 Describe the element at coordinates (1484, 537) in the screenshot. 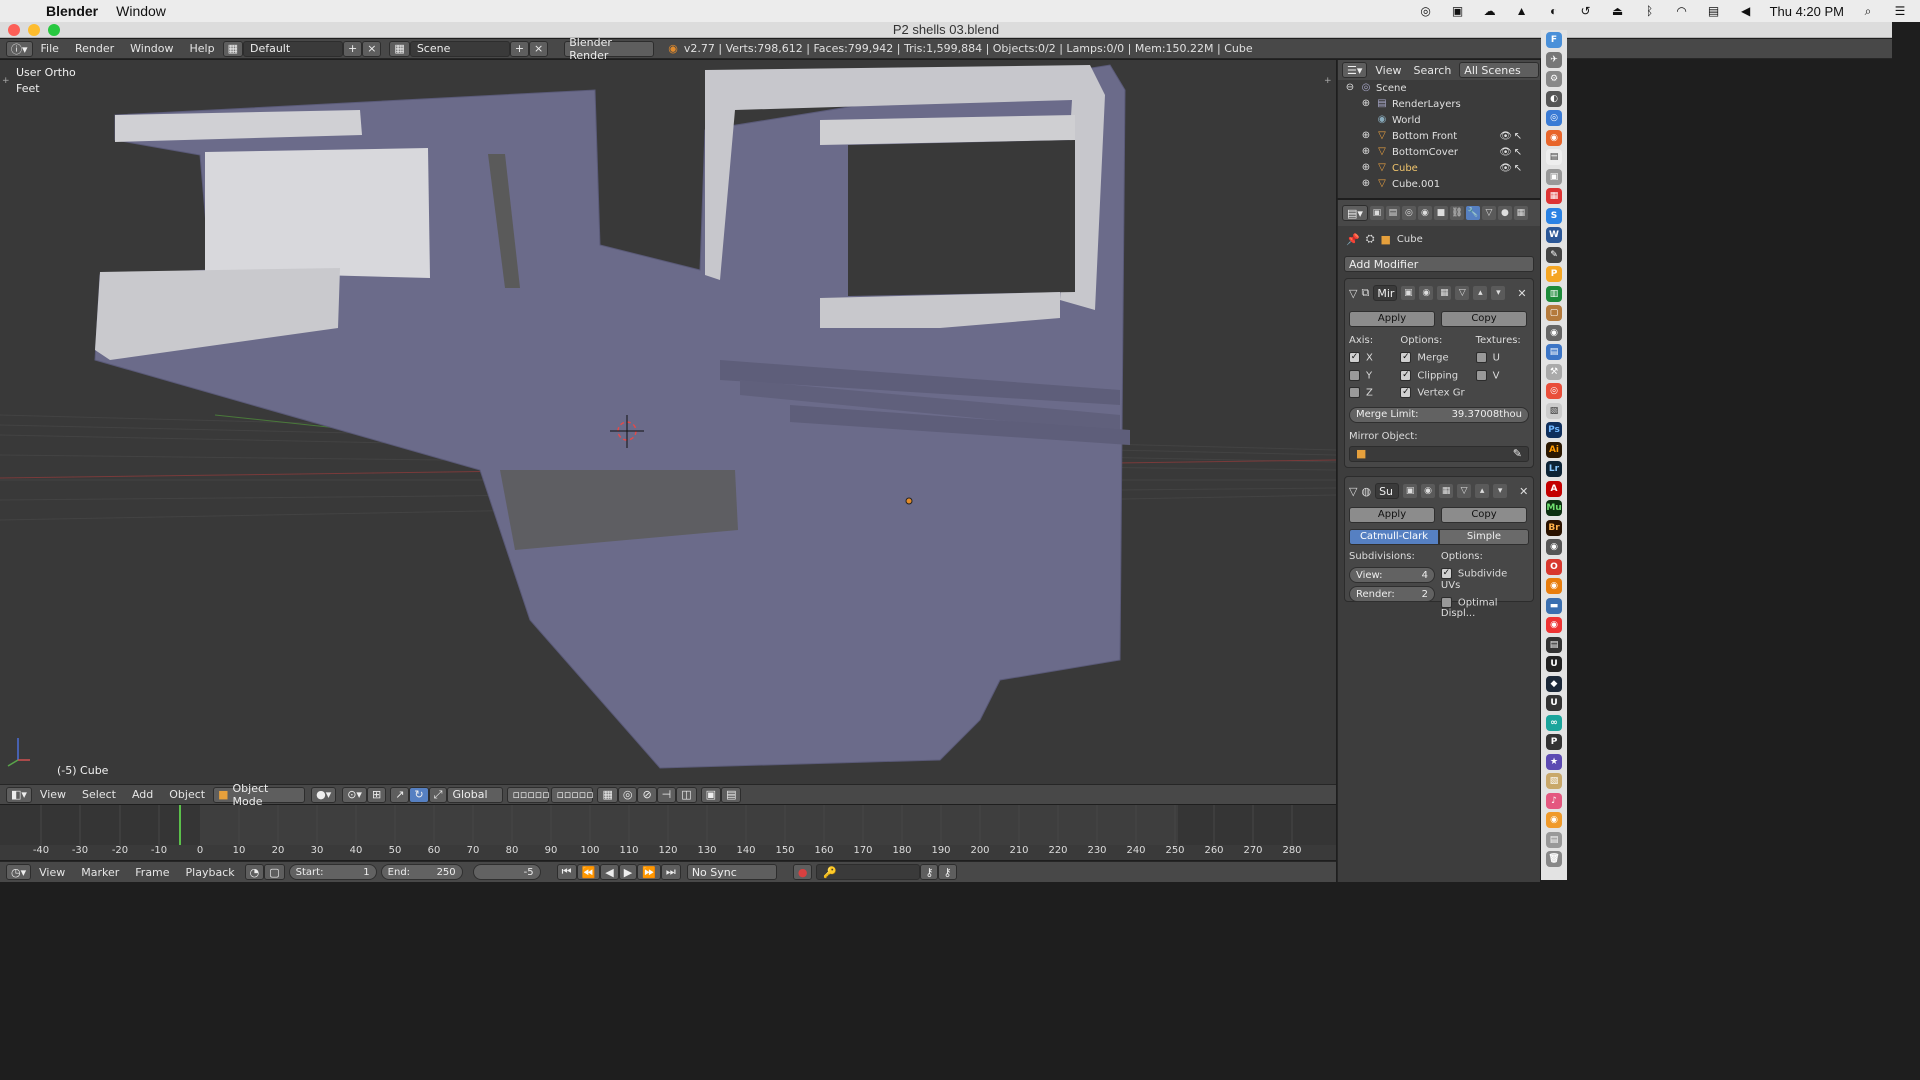

I see `simple-button: Simple` at that location.